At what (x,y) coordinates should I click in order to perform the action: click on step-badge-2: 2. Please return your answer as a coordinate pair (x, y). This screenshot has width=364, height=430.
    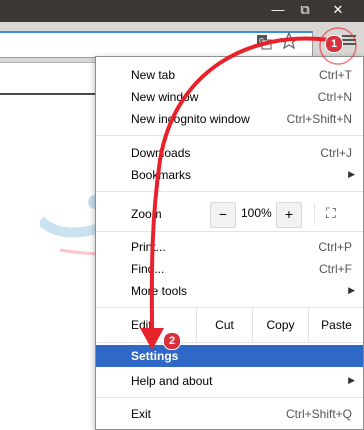
    Looking at the image, I should click on (172, 341).